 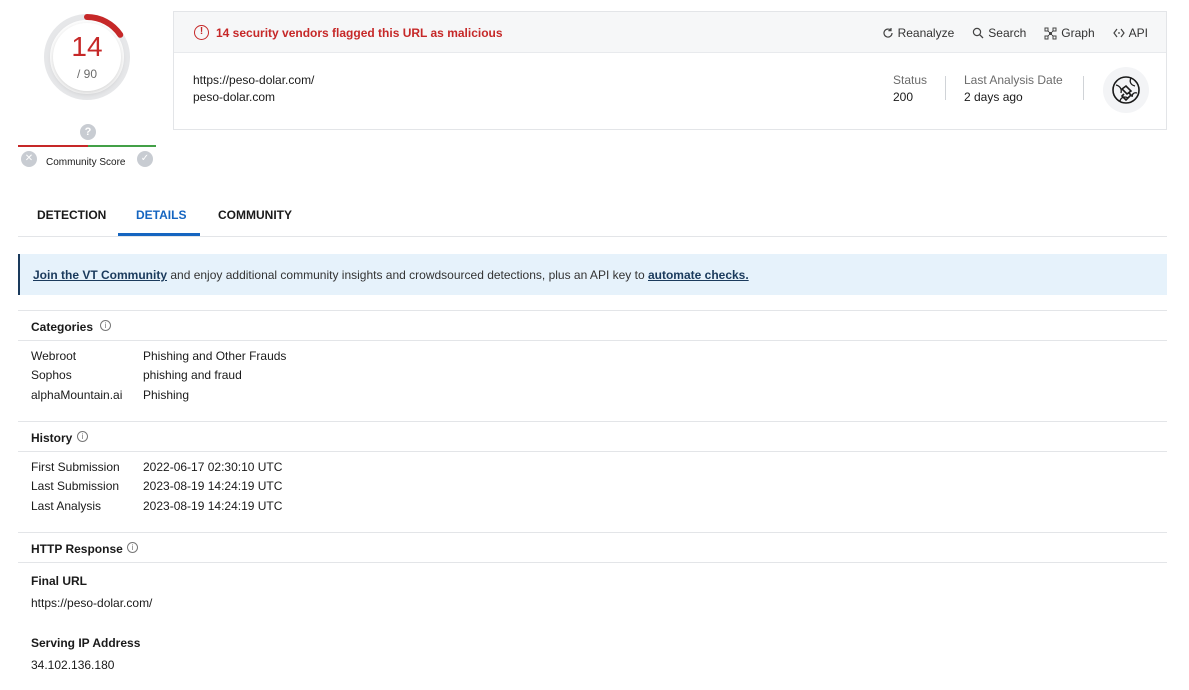 I want to click on automate-checks-link: automate checks., so click(x=698, y=275).